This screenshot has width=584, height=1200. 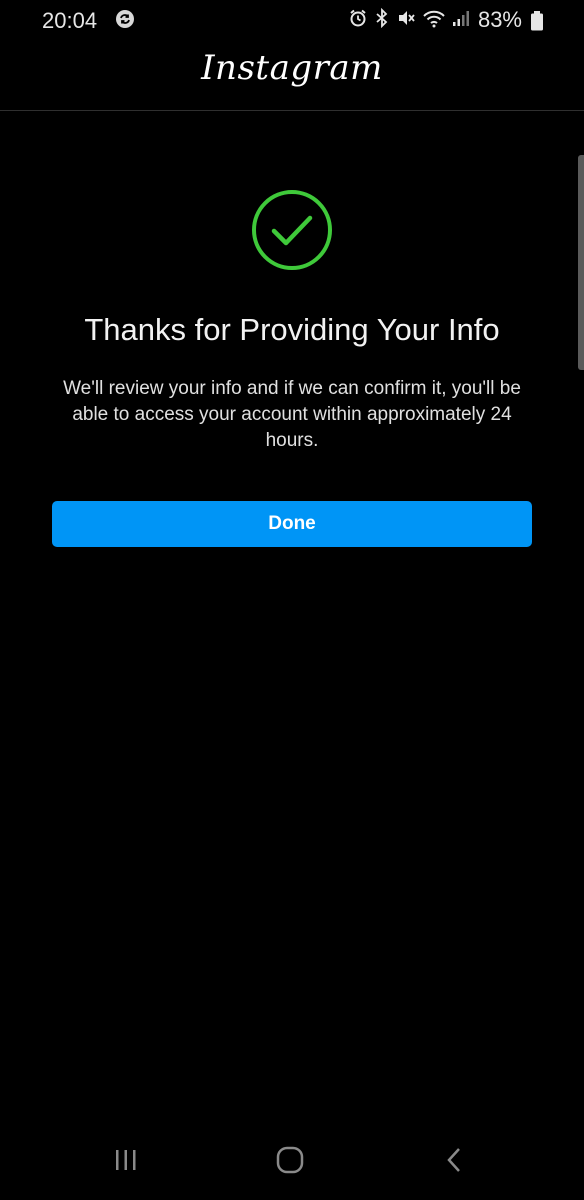 I want to click on instagram-logo: Instagram, so click(x=292, y=68).